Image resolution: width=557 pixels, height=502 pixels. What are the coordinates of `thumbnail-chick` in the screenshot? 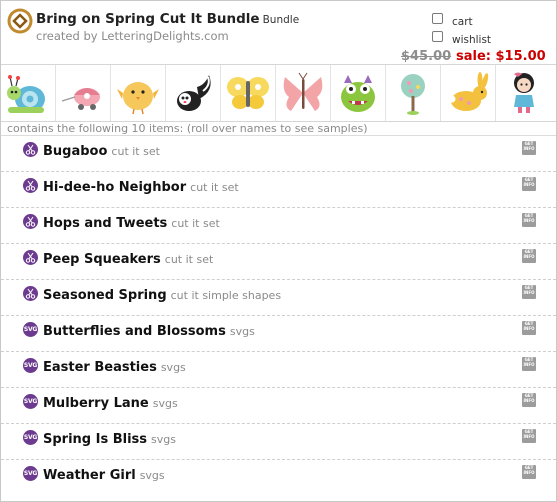 It's located at (138, 93).